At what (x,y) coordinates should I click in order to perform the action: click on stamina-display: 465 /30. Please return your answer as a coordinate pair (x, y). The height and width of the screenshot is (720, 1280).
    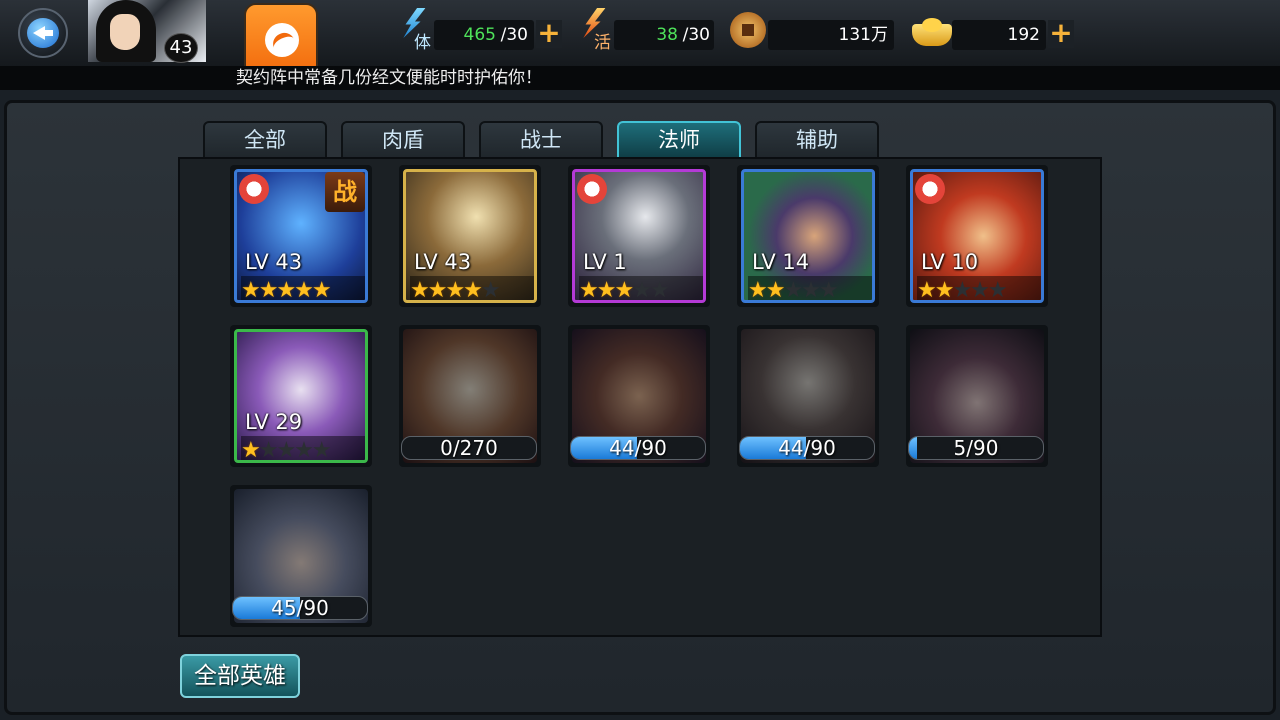
    Looking at the image, I should click on (484, 35).